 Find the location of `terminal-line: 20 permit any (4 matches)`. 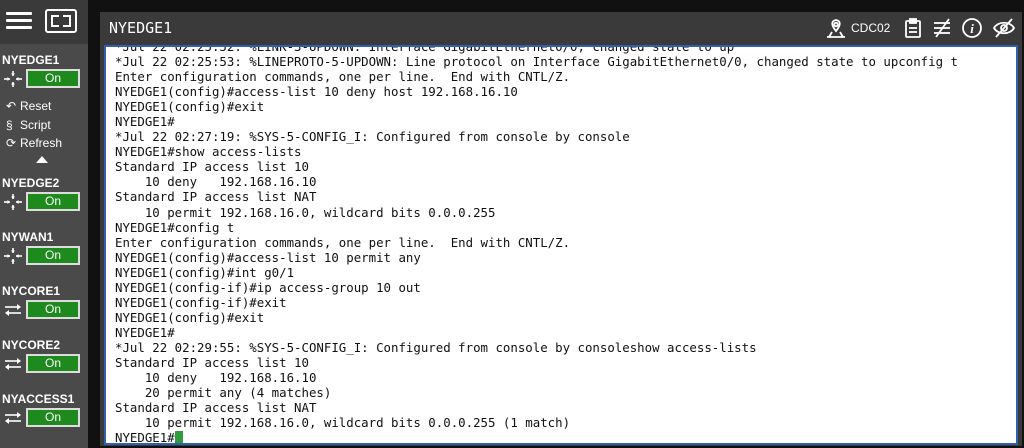

terminal-line: 20 permit any (4 matches) is located at coordinates (223, 393).